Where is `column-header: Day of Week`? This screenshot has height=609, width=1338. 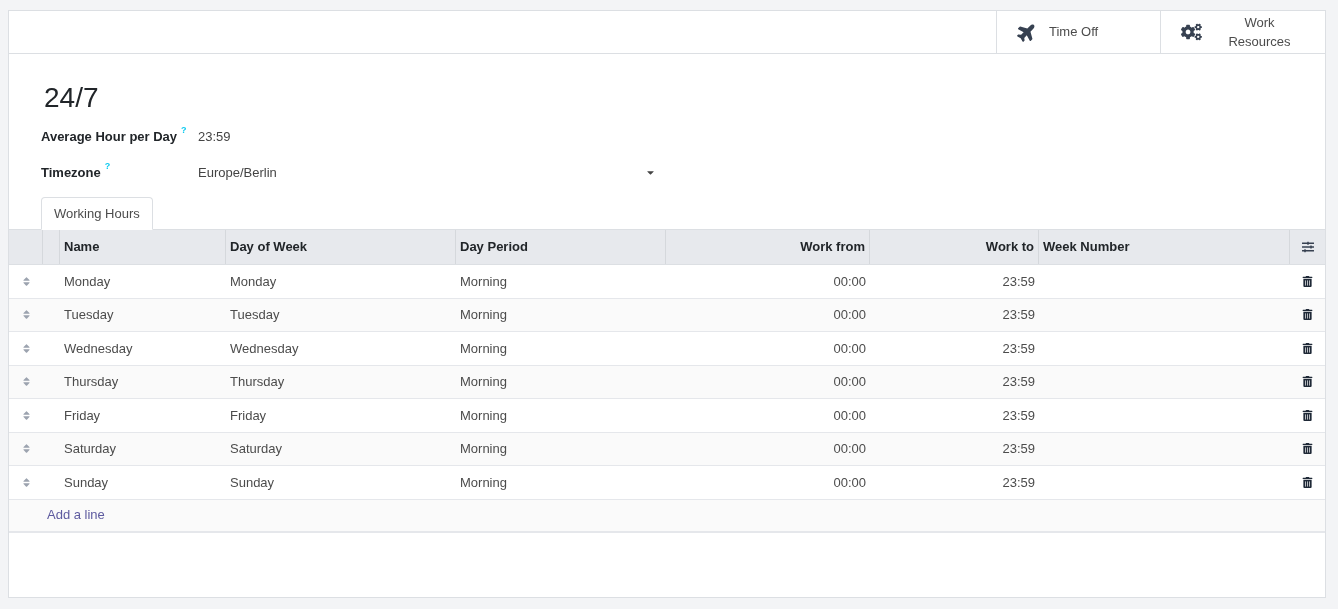
column-header: Day of Week is located at coordinates (341, 247).